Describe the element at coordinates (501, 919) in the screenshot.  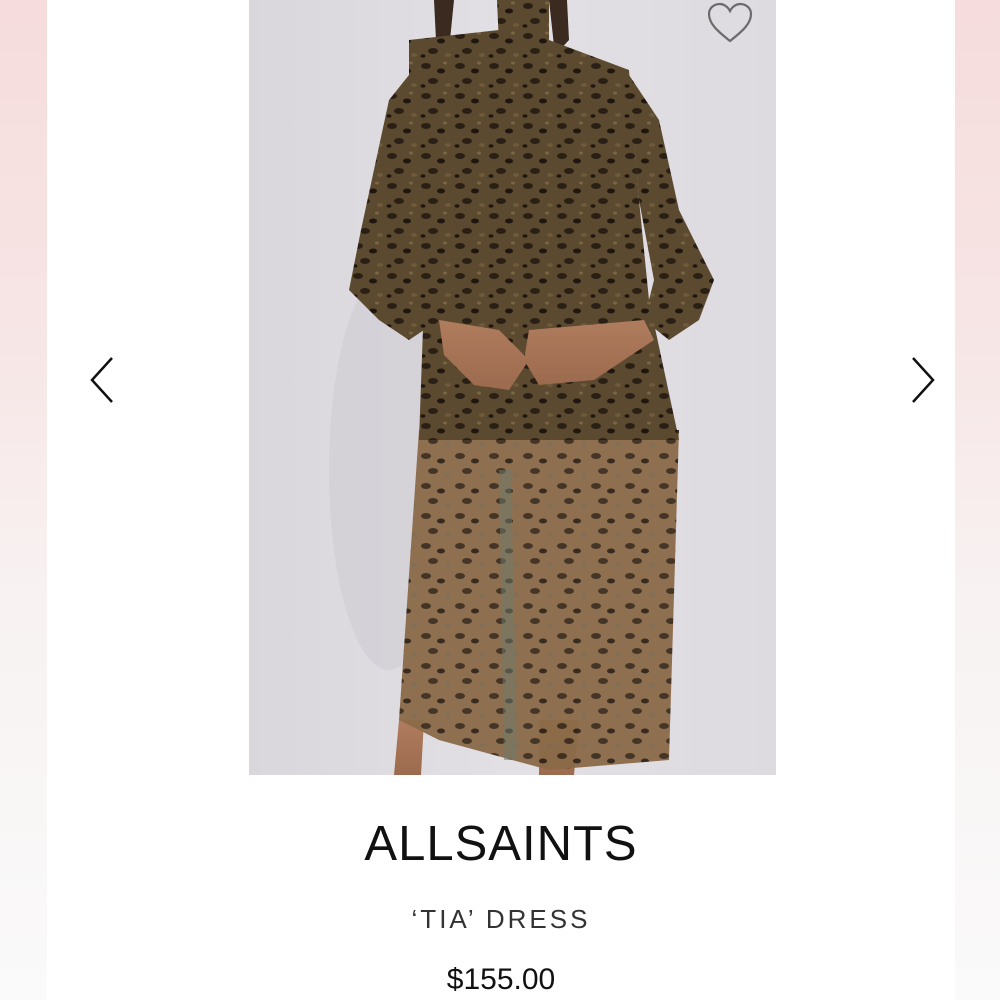
I see `product-title: ‘TIA’ DRESS` at that location.